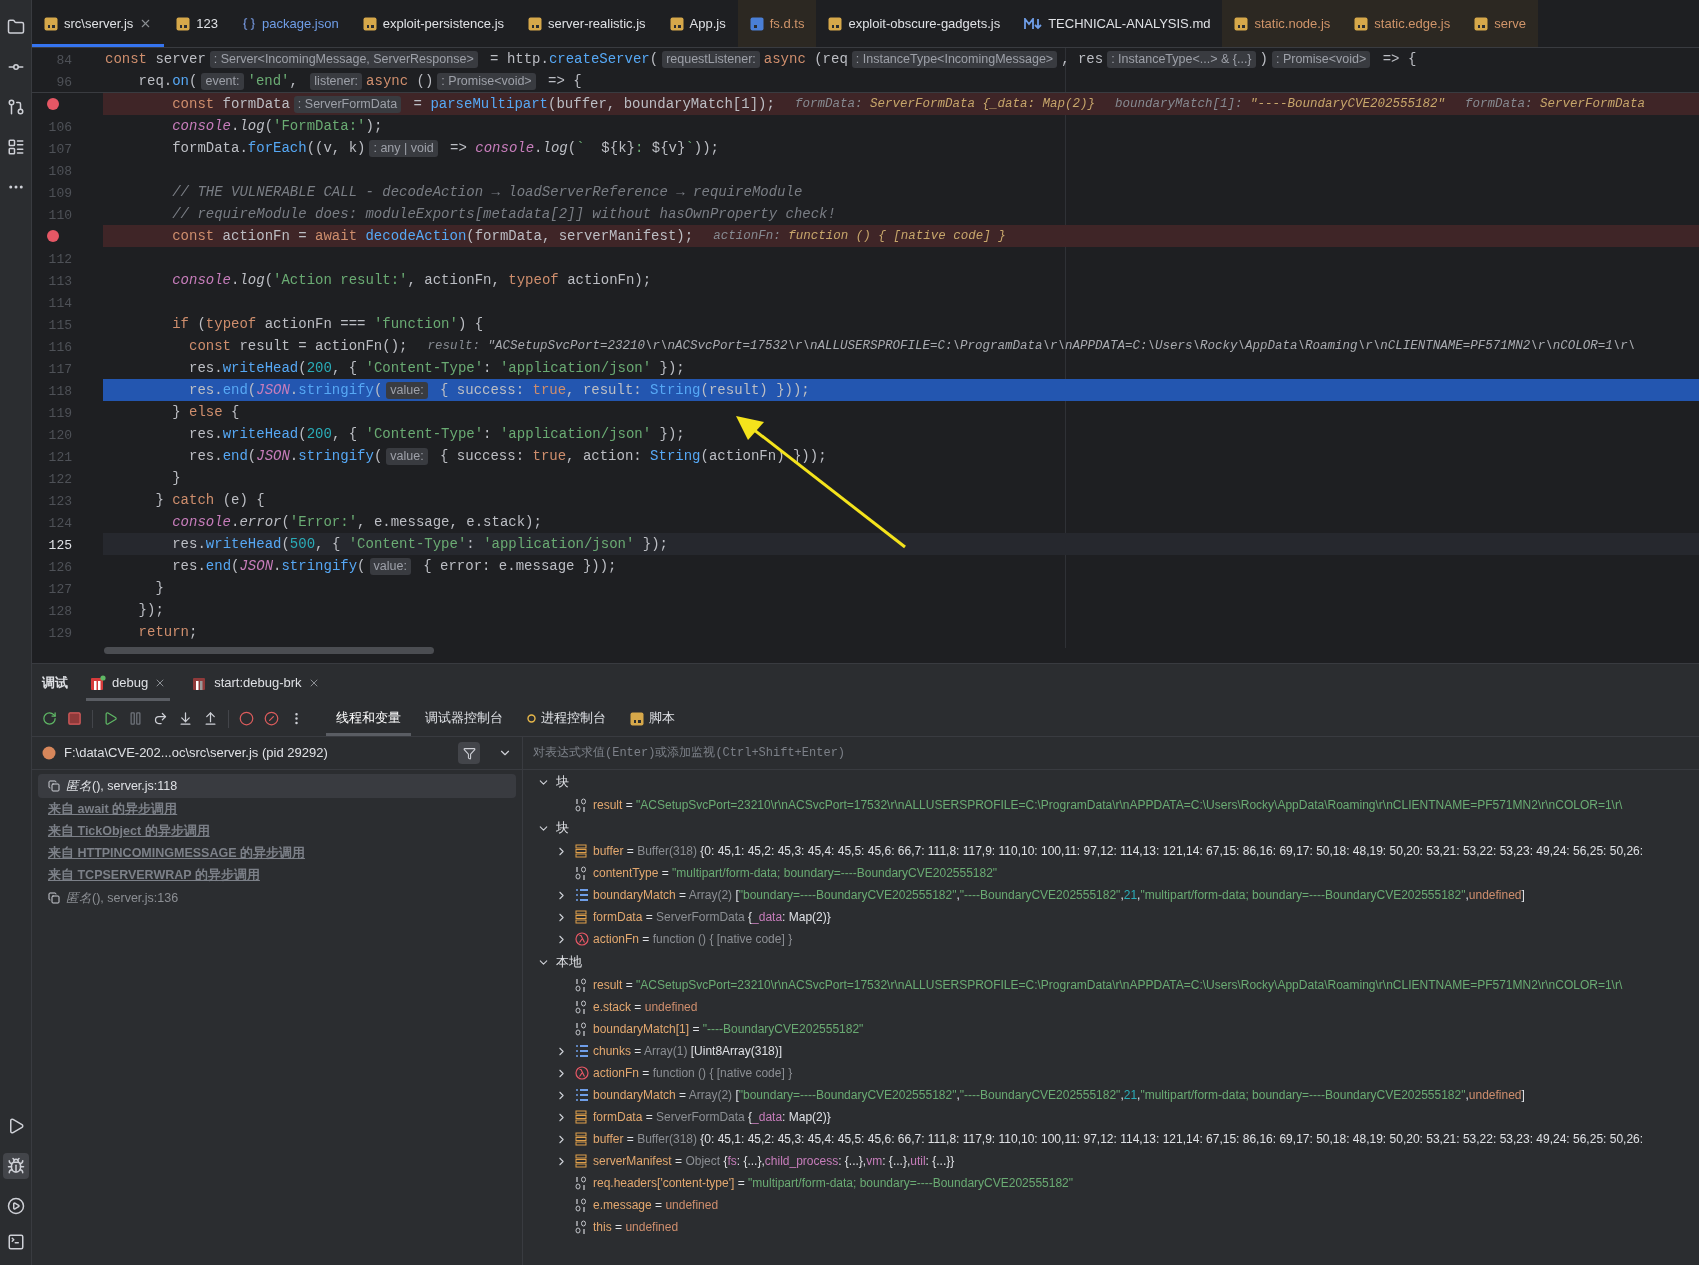  Describe the element at coordinates (54, 786) in the screenshot. I see `frame-icon` at that location.